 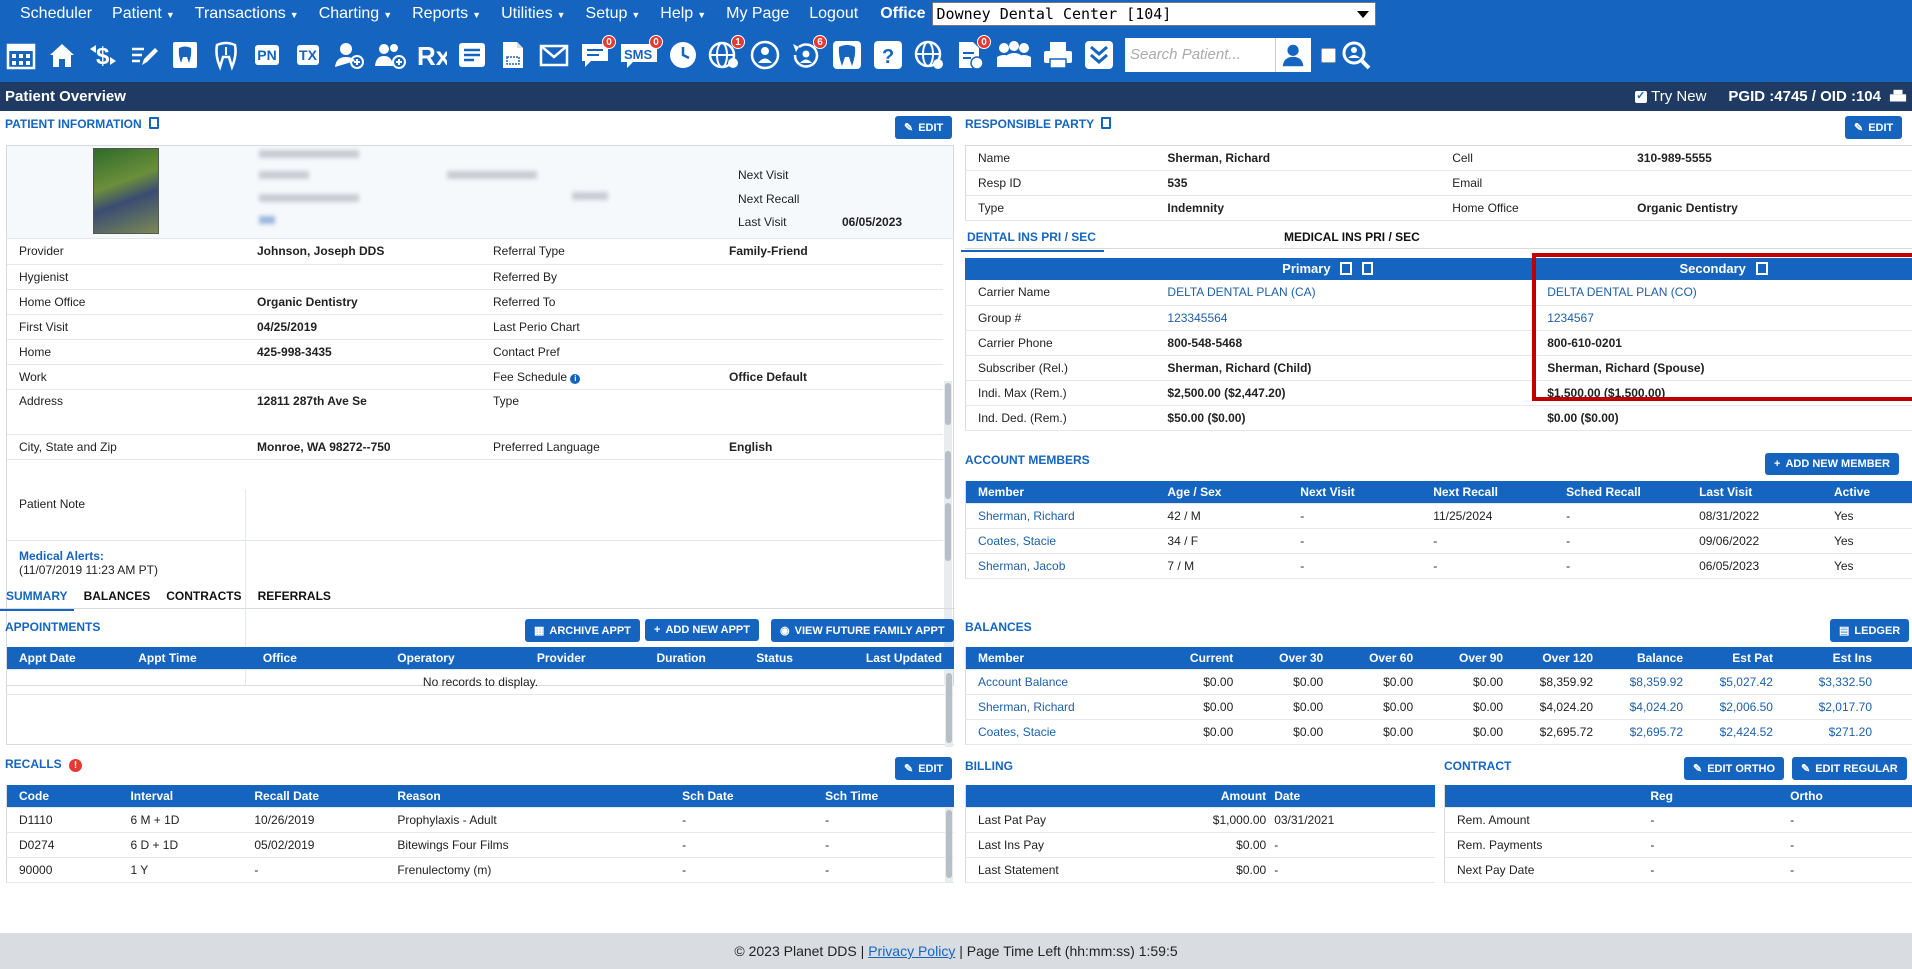 What do you see at coordinates (765, 55) in the screenshot?
I see `patient-portal-icon` at bounding box center [765, 55].